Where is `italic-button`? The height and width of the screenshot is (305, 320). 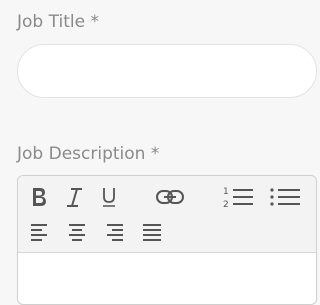
italic-button is located at coordinates (74, 197).